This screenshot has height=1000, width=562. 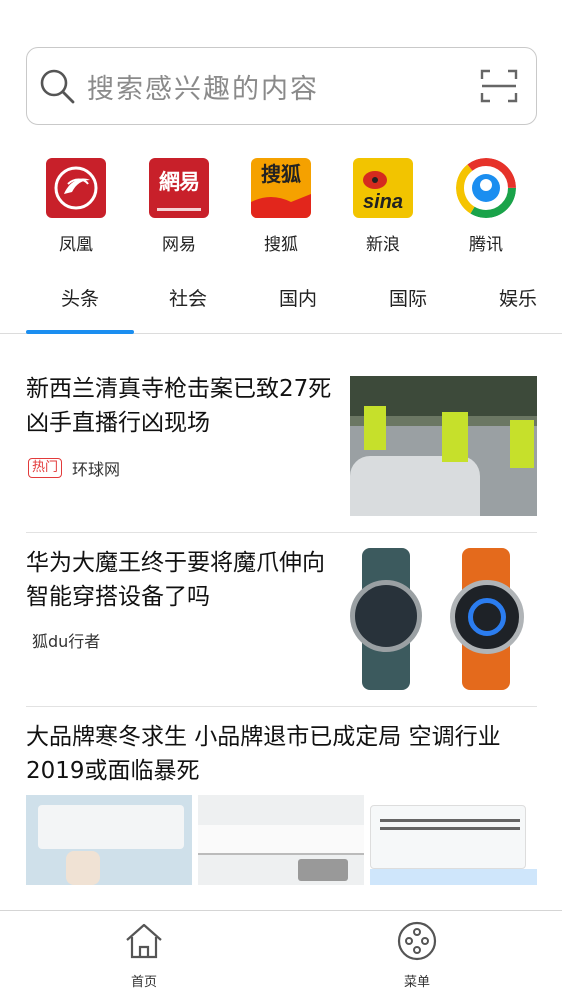 I want to click on shortcut-netease: 網易 网易, so click(x=179, y=206).